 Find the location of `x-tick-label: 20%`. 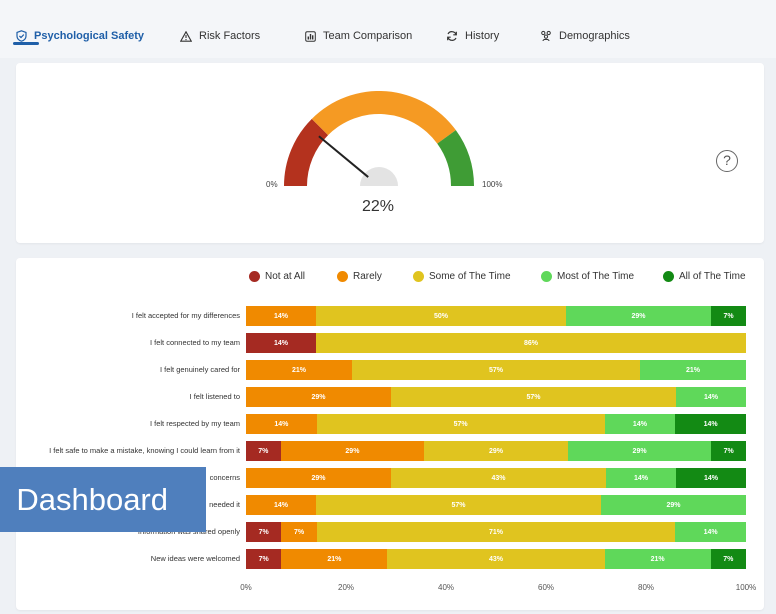

x-tick-label: 20% is located at coordinates (346, 587).